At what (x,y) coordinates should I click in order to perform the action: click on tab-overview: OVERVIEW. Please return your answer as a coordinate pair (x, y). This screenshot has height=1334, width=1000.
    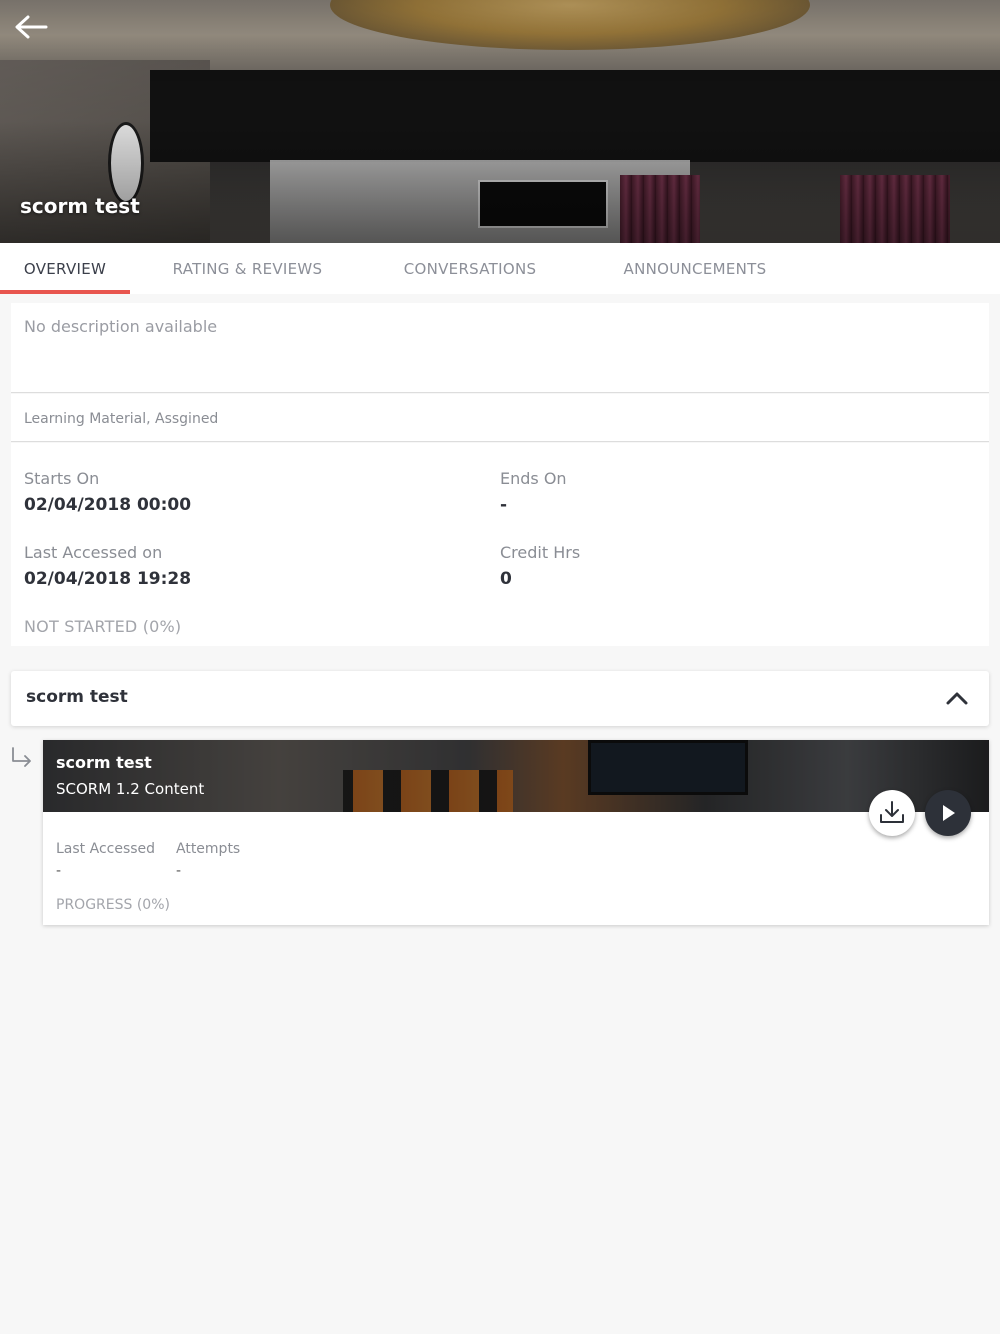
    Looking at the image, I should click on (65, 268).